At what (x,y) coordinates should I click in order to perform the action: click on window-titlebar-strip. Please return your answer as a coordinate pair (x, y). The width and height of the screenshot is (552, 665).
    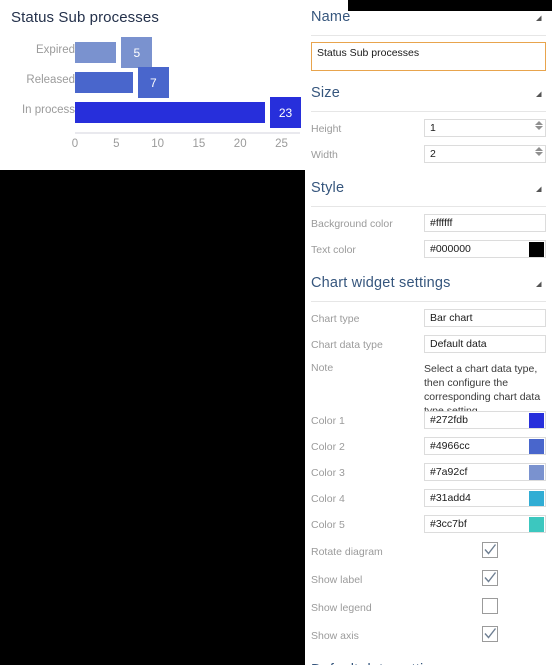
    Looking at the image, I should click on (450, 5).